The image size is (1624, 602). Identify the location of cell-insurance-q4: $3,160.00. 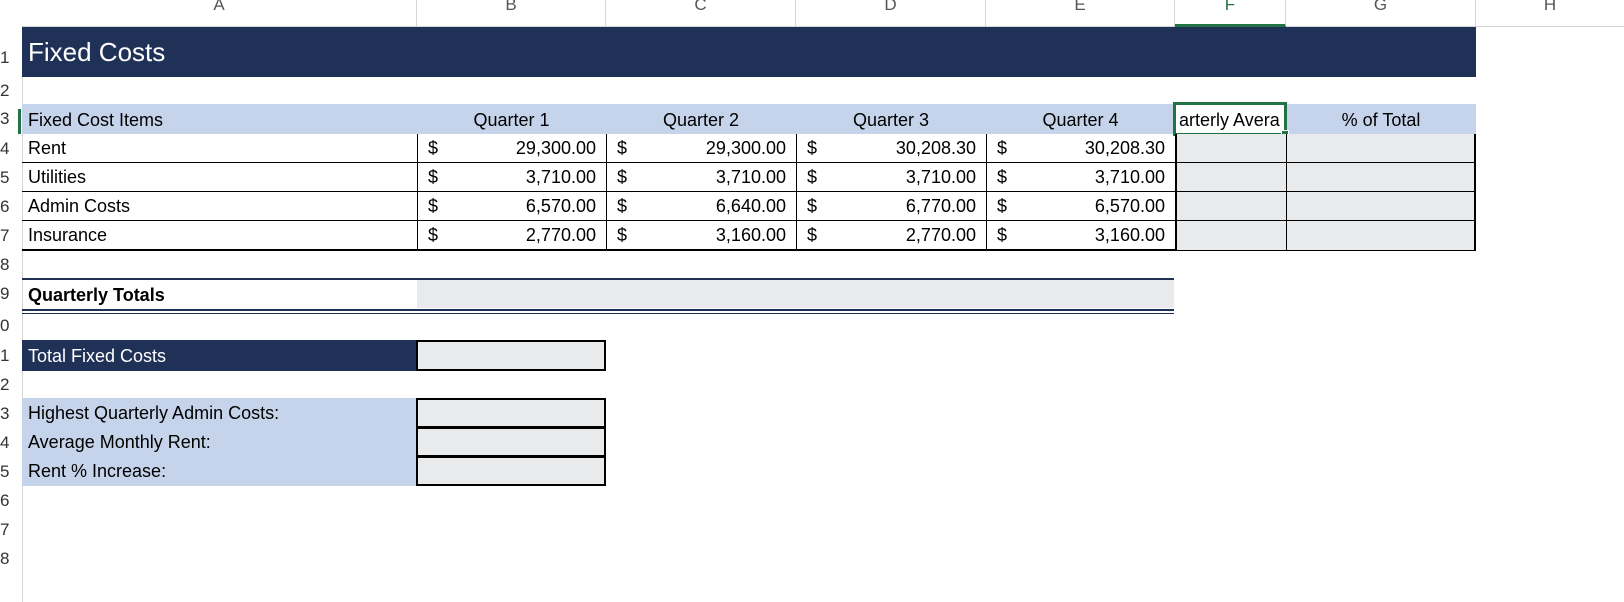
(1080, 235).